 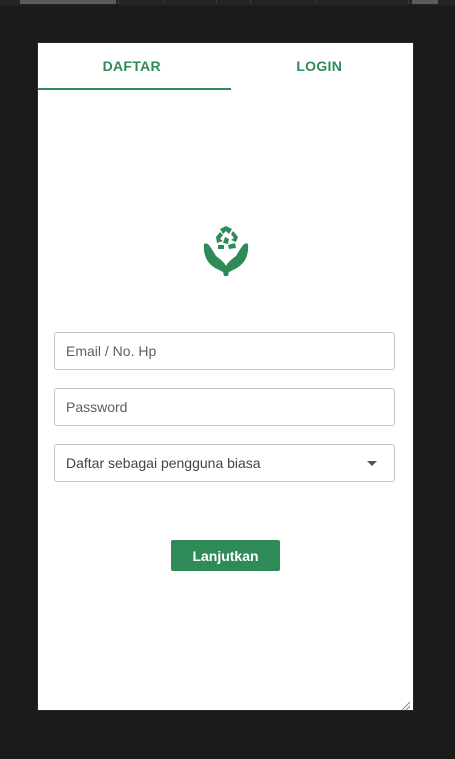 I want to click on resize-handle-icon, so click(x=406, y=704).